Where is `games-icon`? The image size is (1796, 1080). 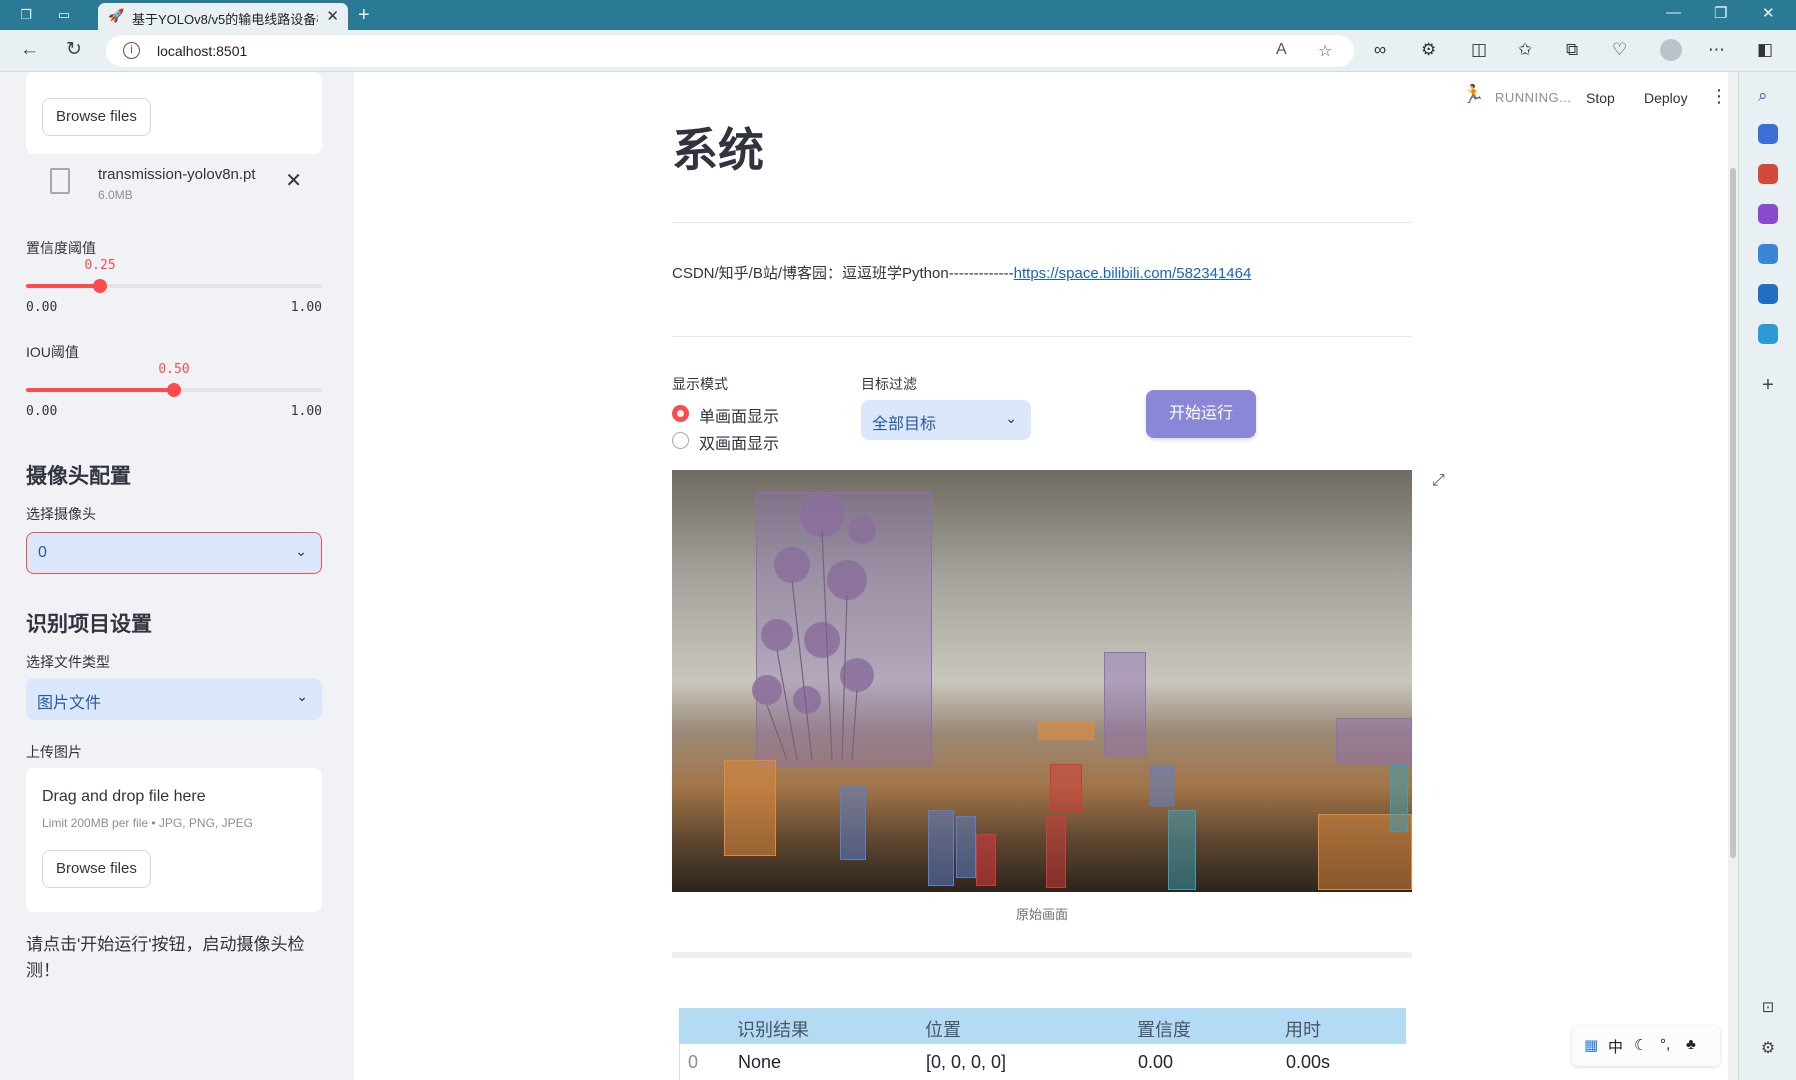 games-icon is located at coordinates (1768, 214).